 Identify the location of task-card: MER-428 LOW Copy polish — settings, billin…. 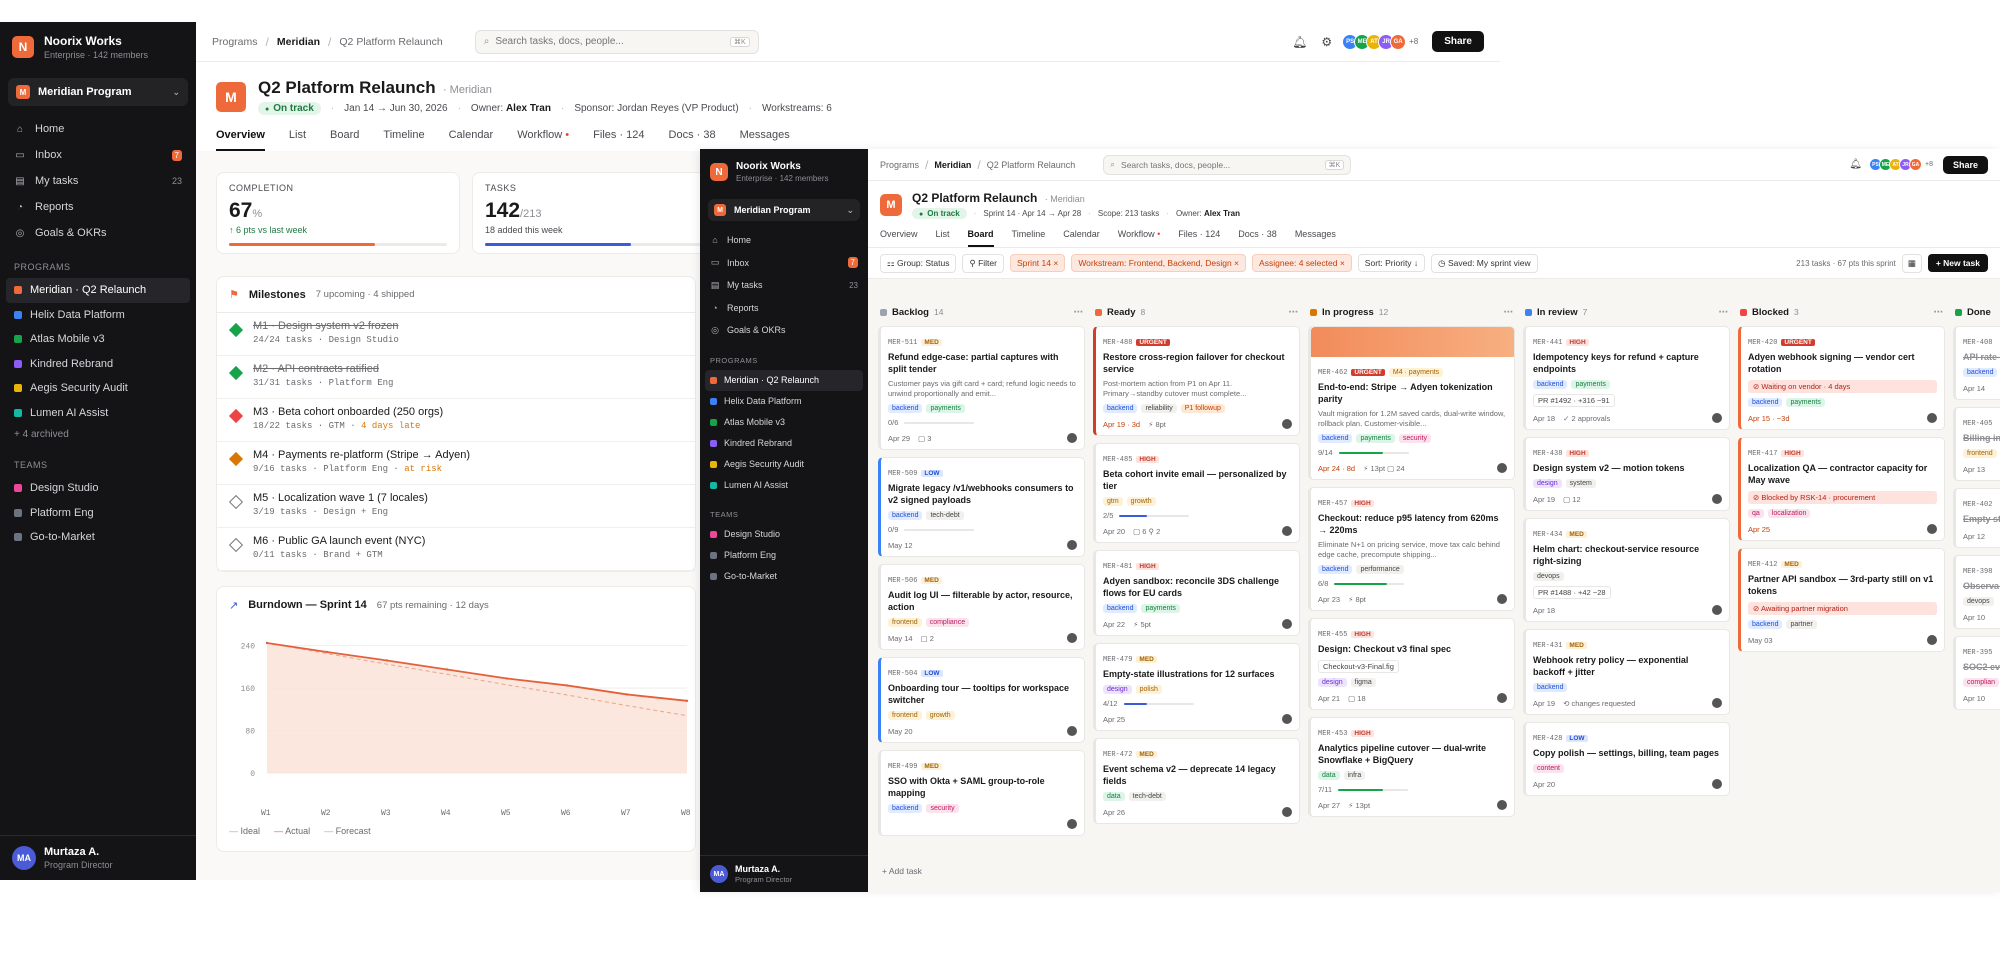
(1626, 759).